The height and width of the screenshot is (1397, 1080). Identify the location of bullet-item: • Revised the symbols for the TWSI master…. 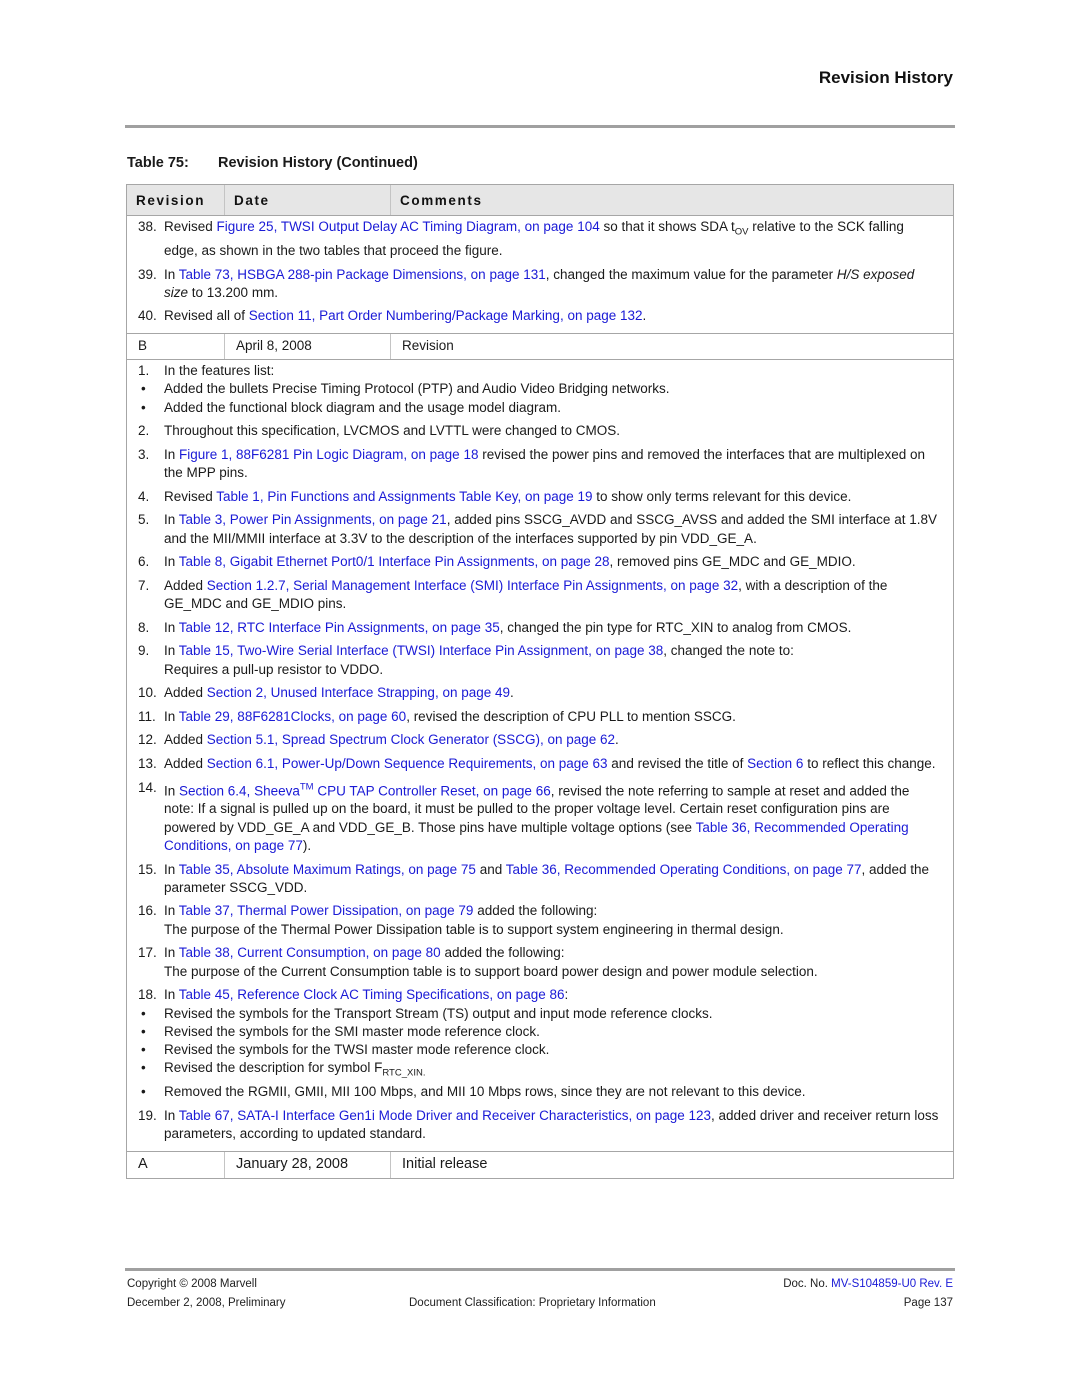
(540, 1050).